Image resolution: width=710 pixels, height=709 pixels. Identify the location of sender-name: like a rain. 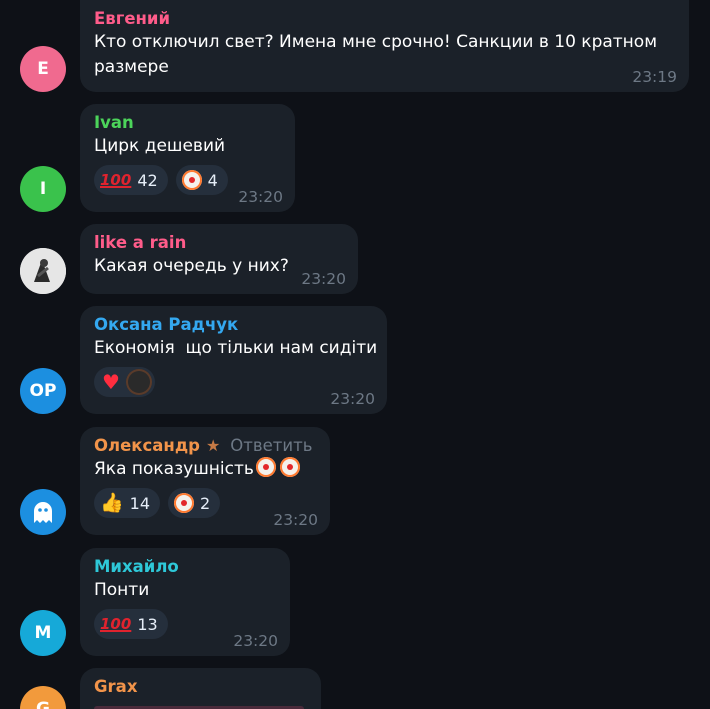
(219, 243).